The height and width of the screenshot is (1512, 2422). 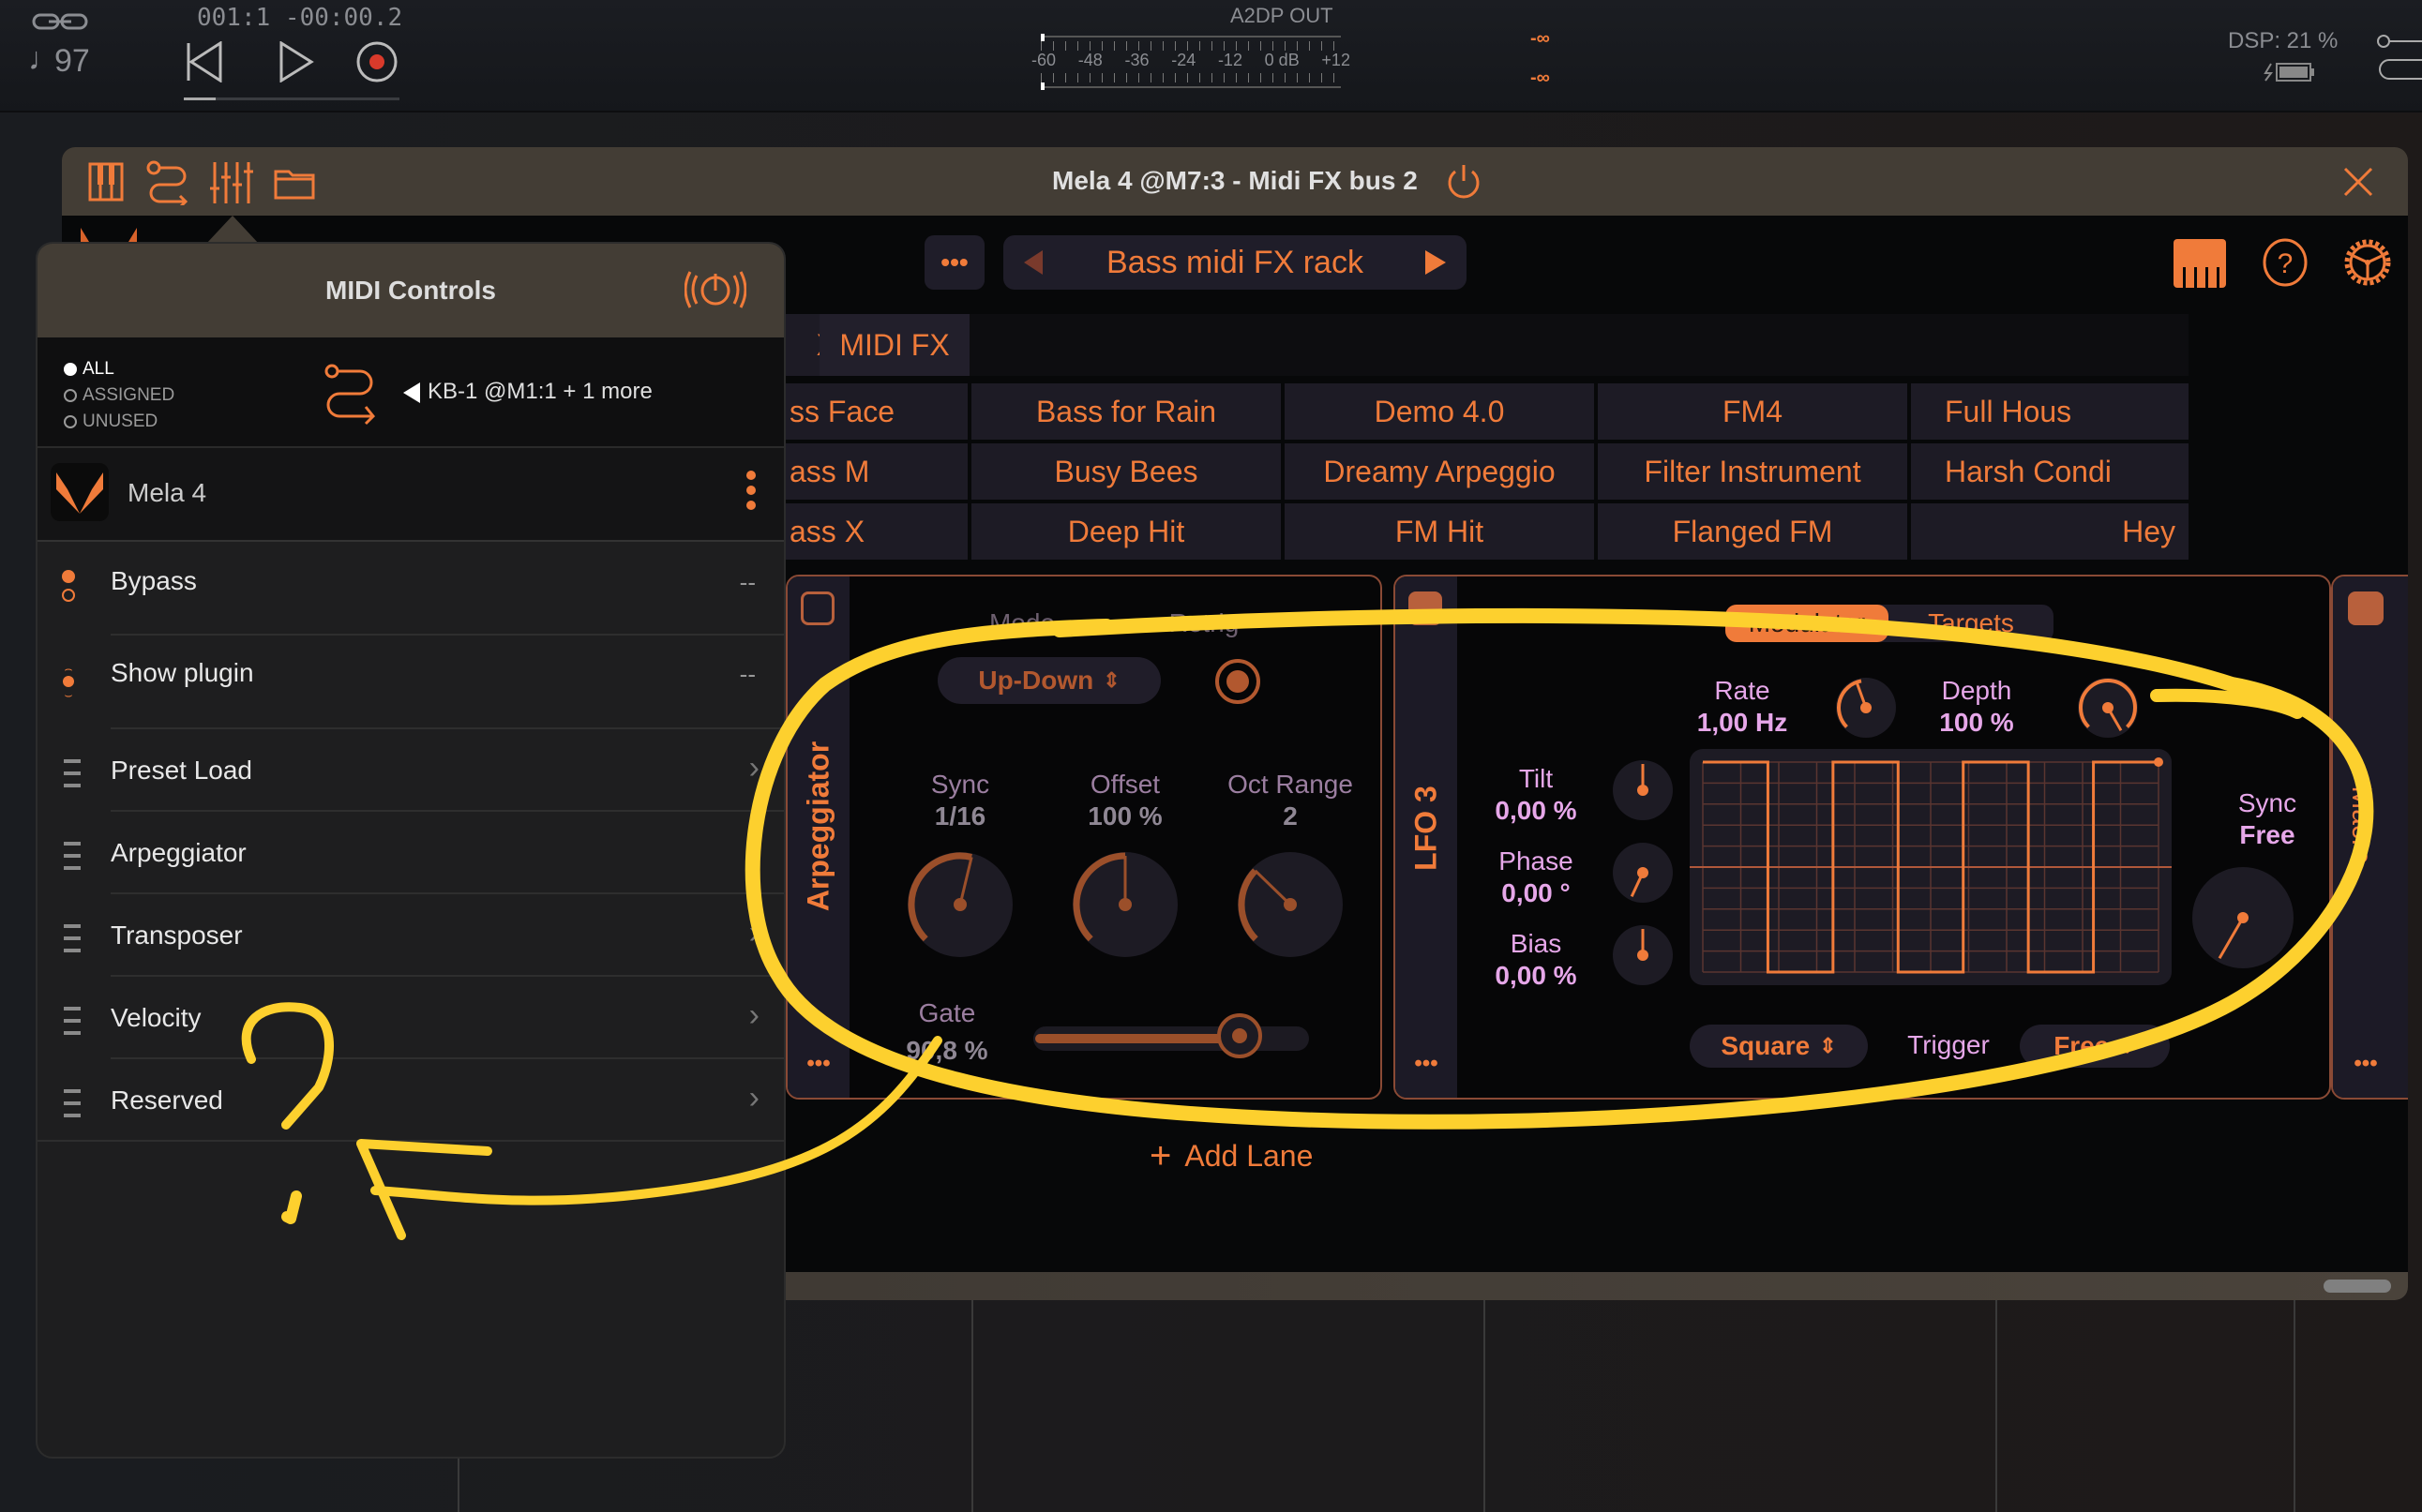 What do you see at coordinates (2050, 471) in the screenshot?
I see `preset-item: Harsh Condi` at bounding box center [2050, 471].